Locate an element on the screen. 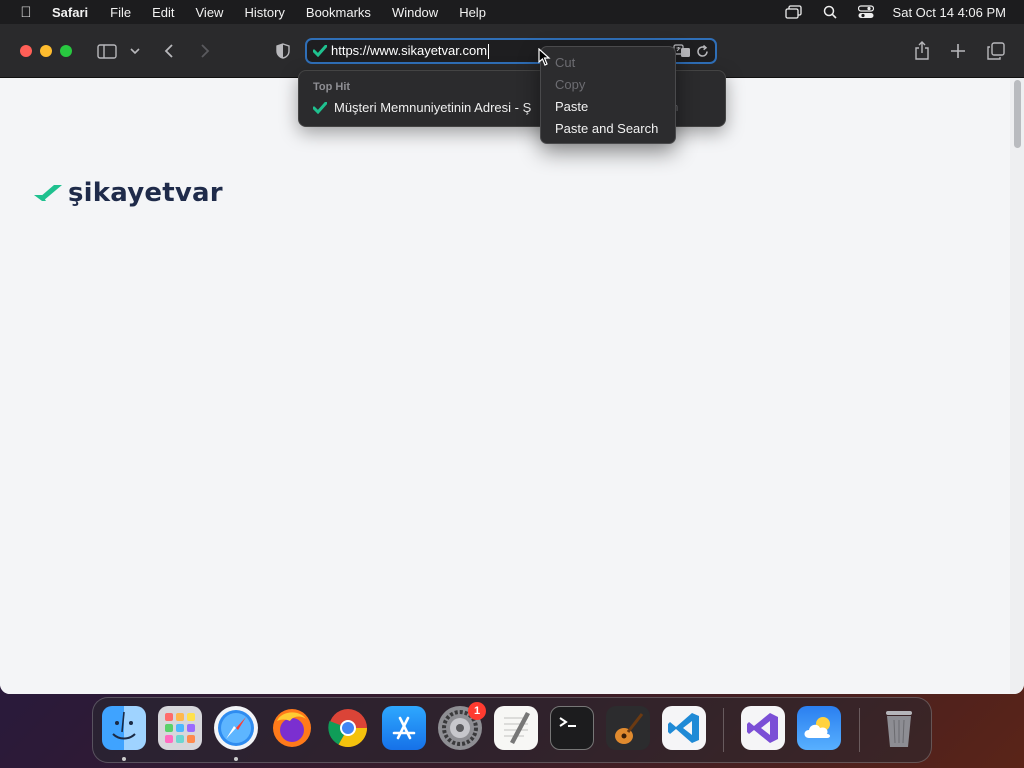 Image resolution: width=1024 pixels, height=768 pixels. dock-firefox is located at coordinates (292, 728).